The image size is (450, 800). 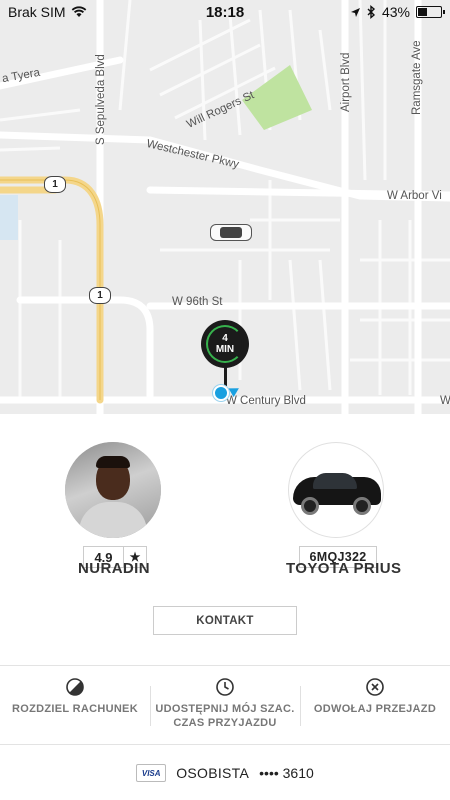 I want to click on road-label-sepulveda: S Sepulveda Blvd, so click(x=101, y=99).